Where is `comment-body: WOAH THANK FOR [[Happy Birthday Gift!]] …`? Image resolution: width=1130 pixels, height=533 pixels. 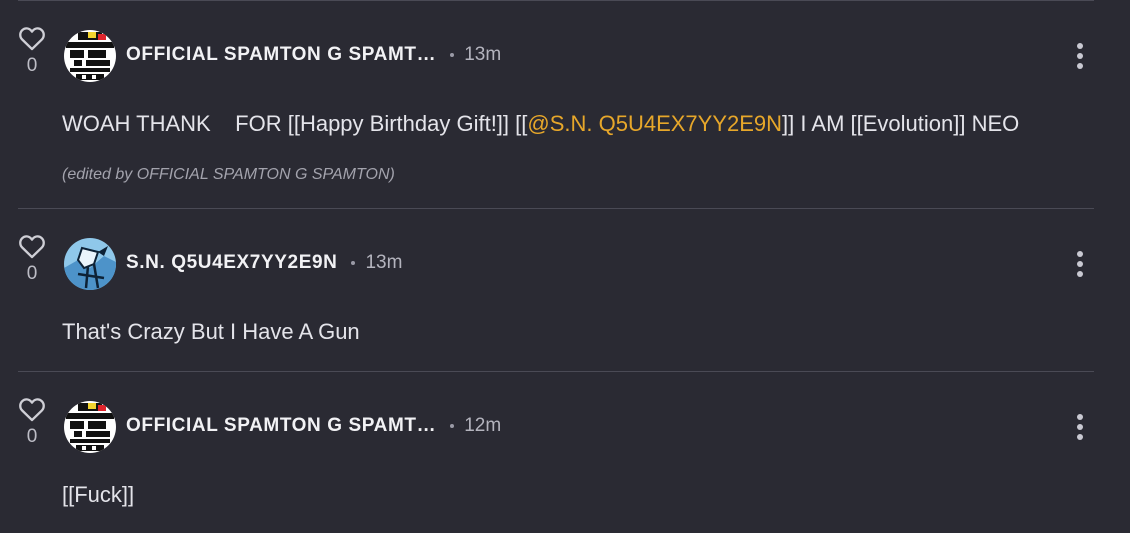 comment-body: WOAH THANK FOR [[Happy Birthday Gift!]] … is located at coordinates (540, 124).